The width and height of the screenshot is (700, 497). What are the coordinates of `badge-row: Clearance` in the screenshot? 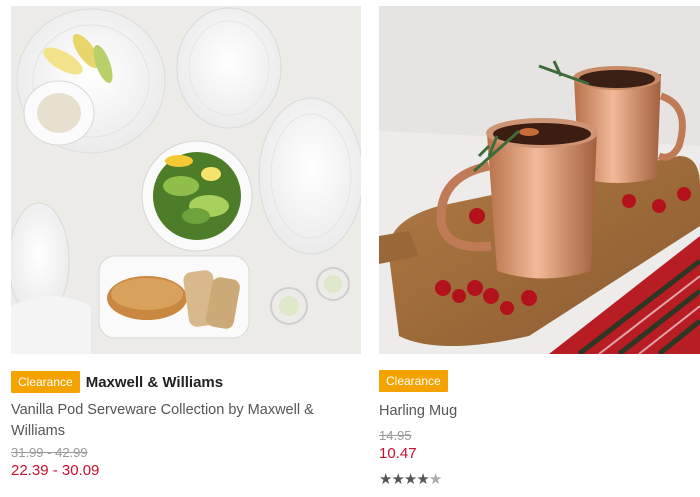 It's located at (539, 381).